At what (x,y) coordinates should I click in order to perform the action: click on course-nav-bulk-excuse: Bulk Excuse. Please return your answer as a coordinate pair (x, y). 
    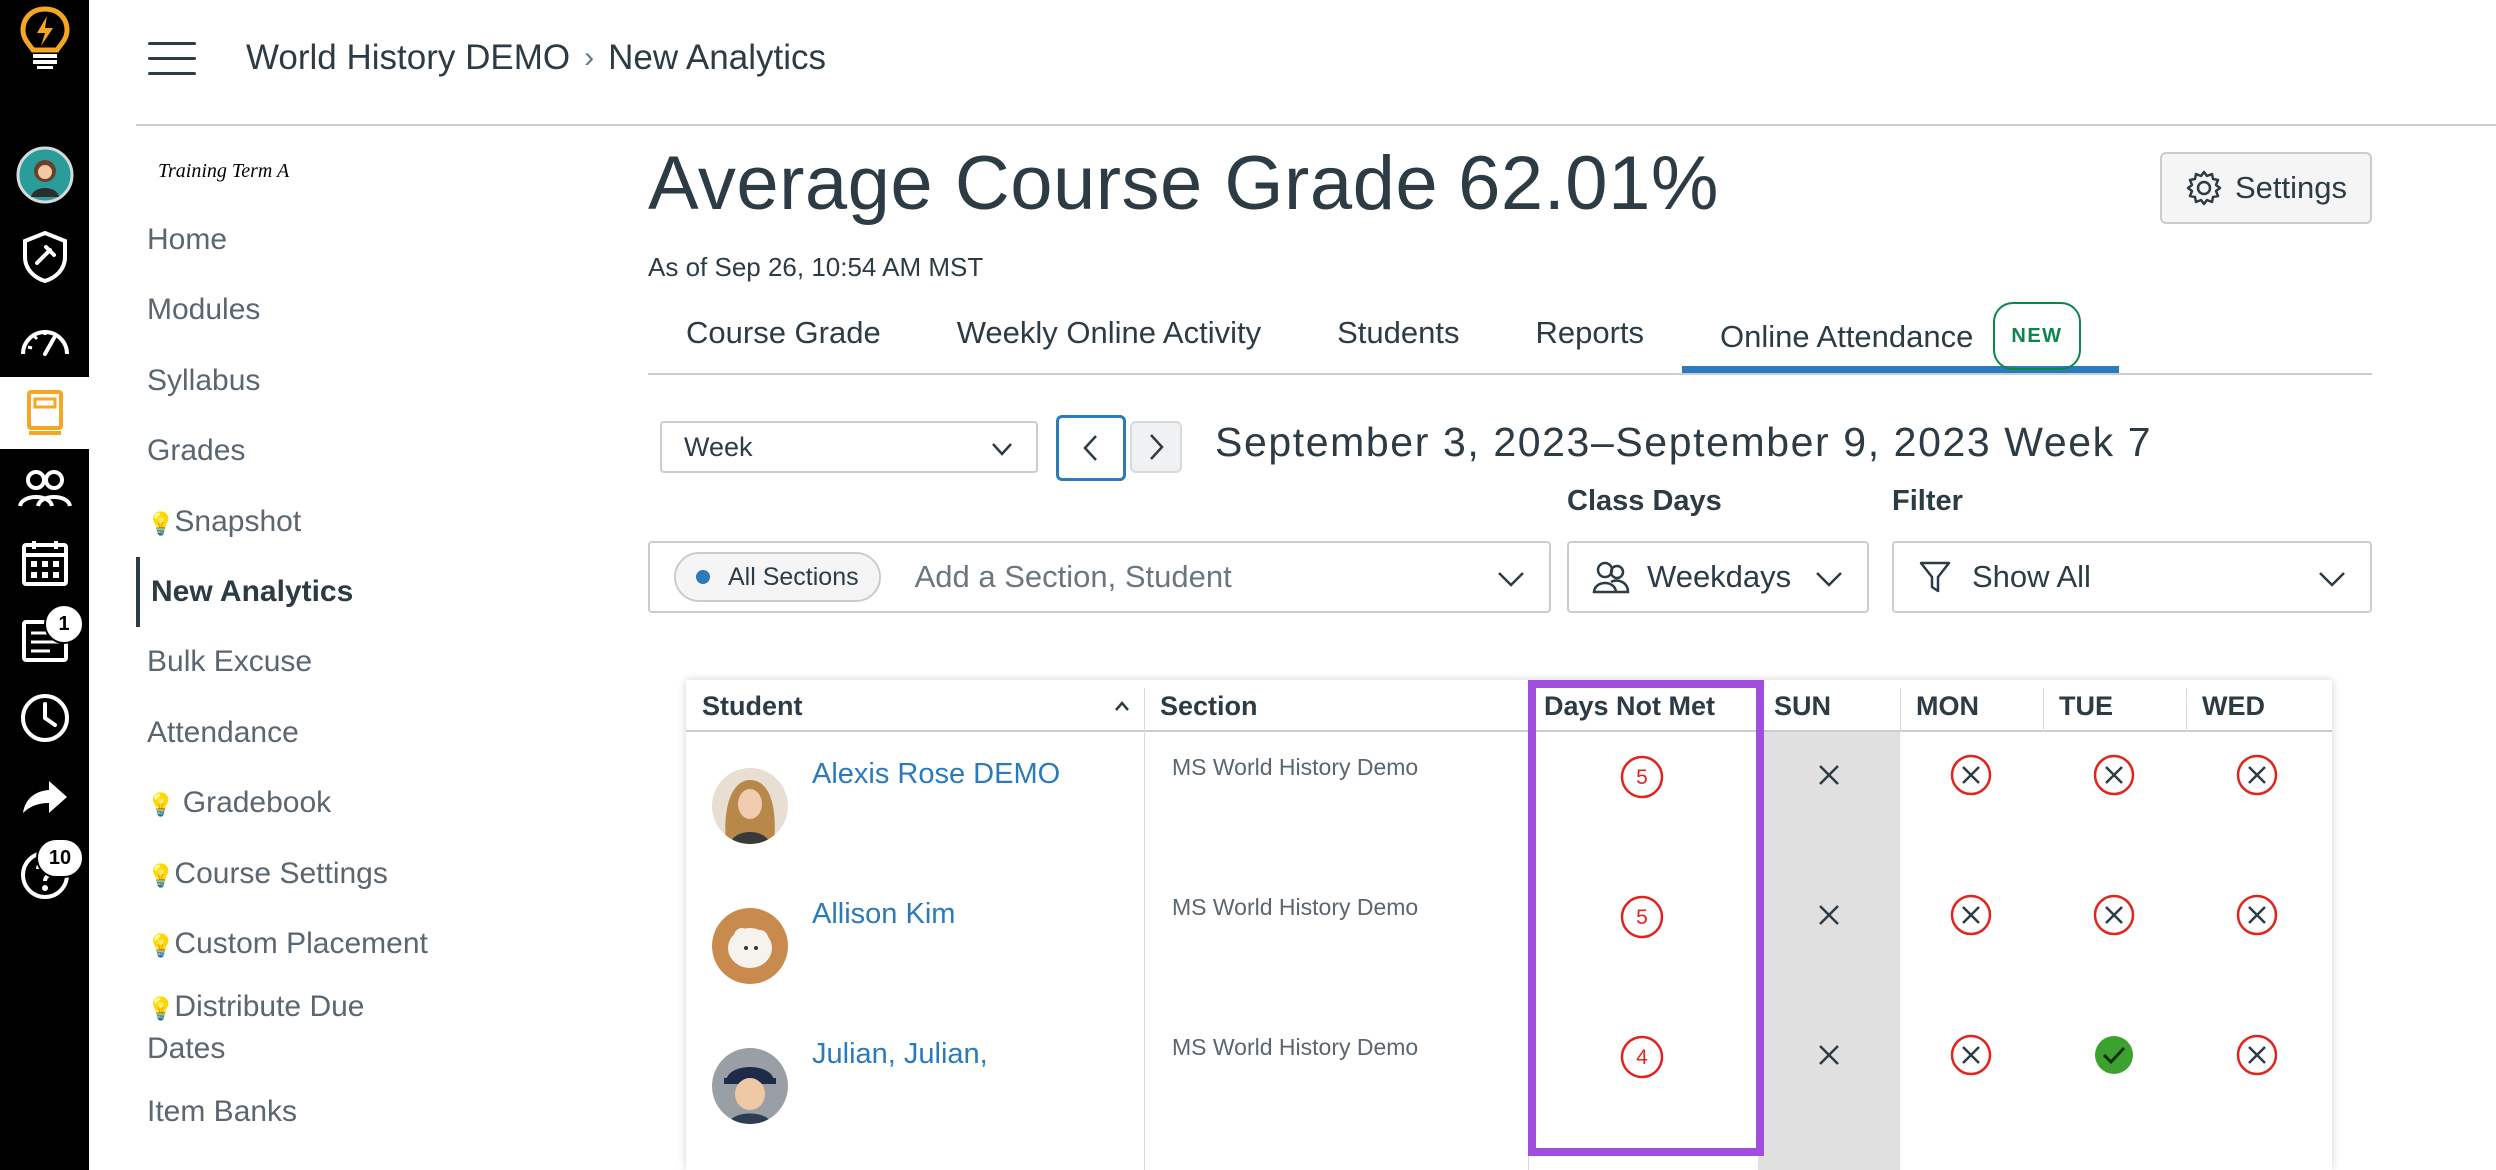
    Looking at the image, I should click on (296, 662).